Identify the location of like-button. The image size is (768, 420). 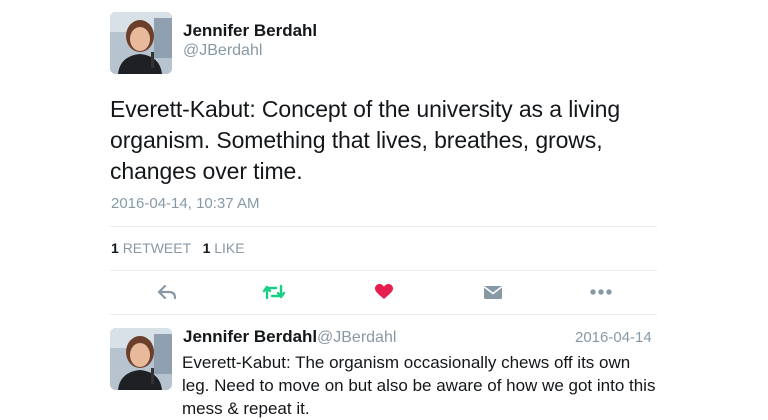
(384, 292).